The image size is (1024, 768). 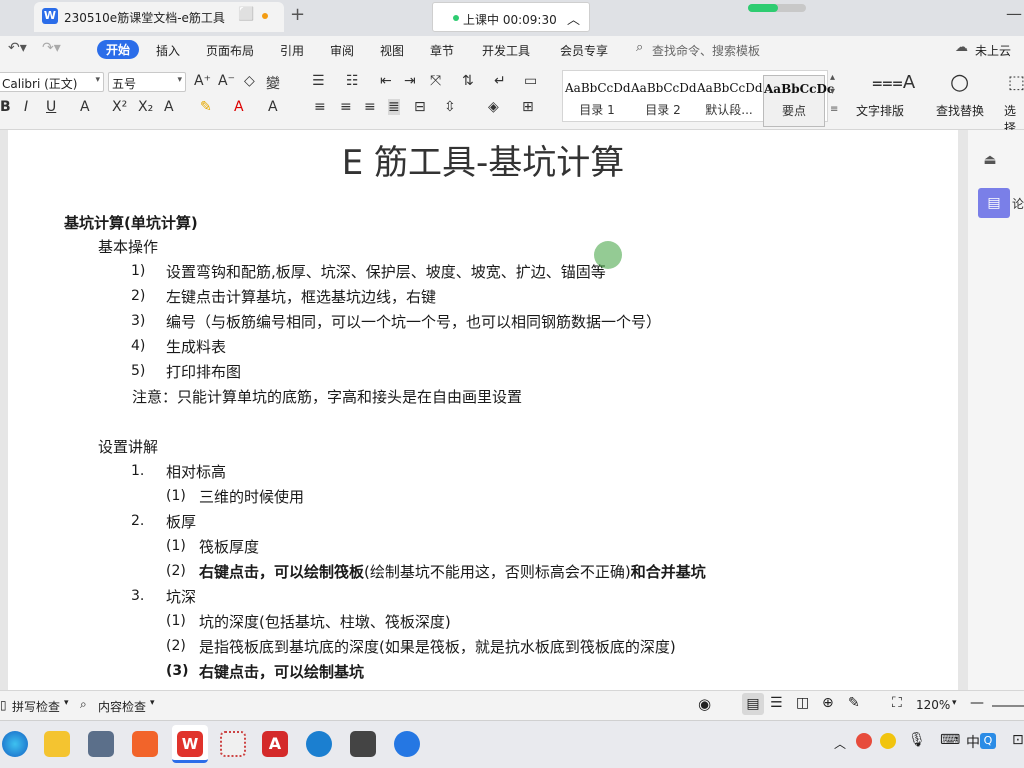 What do you see at coordinates (101, 744) in the screenshot?
I see `calculator-icon` at bounding box center [101, 744].